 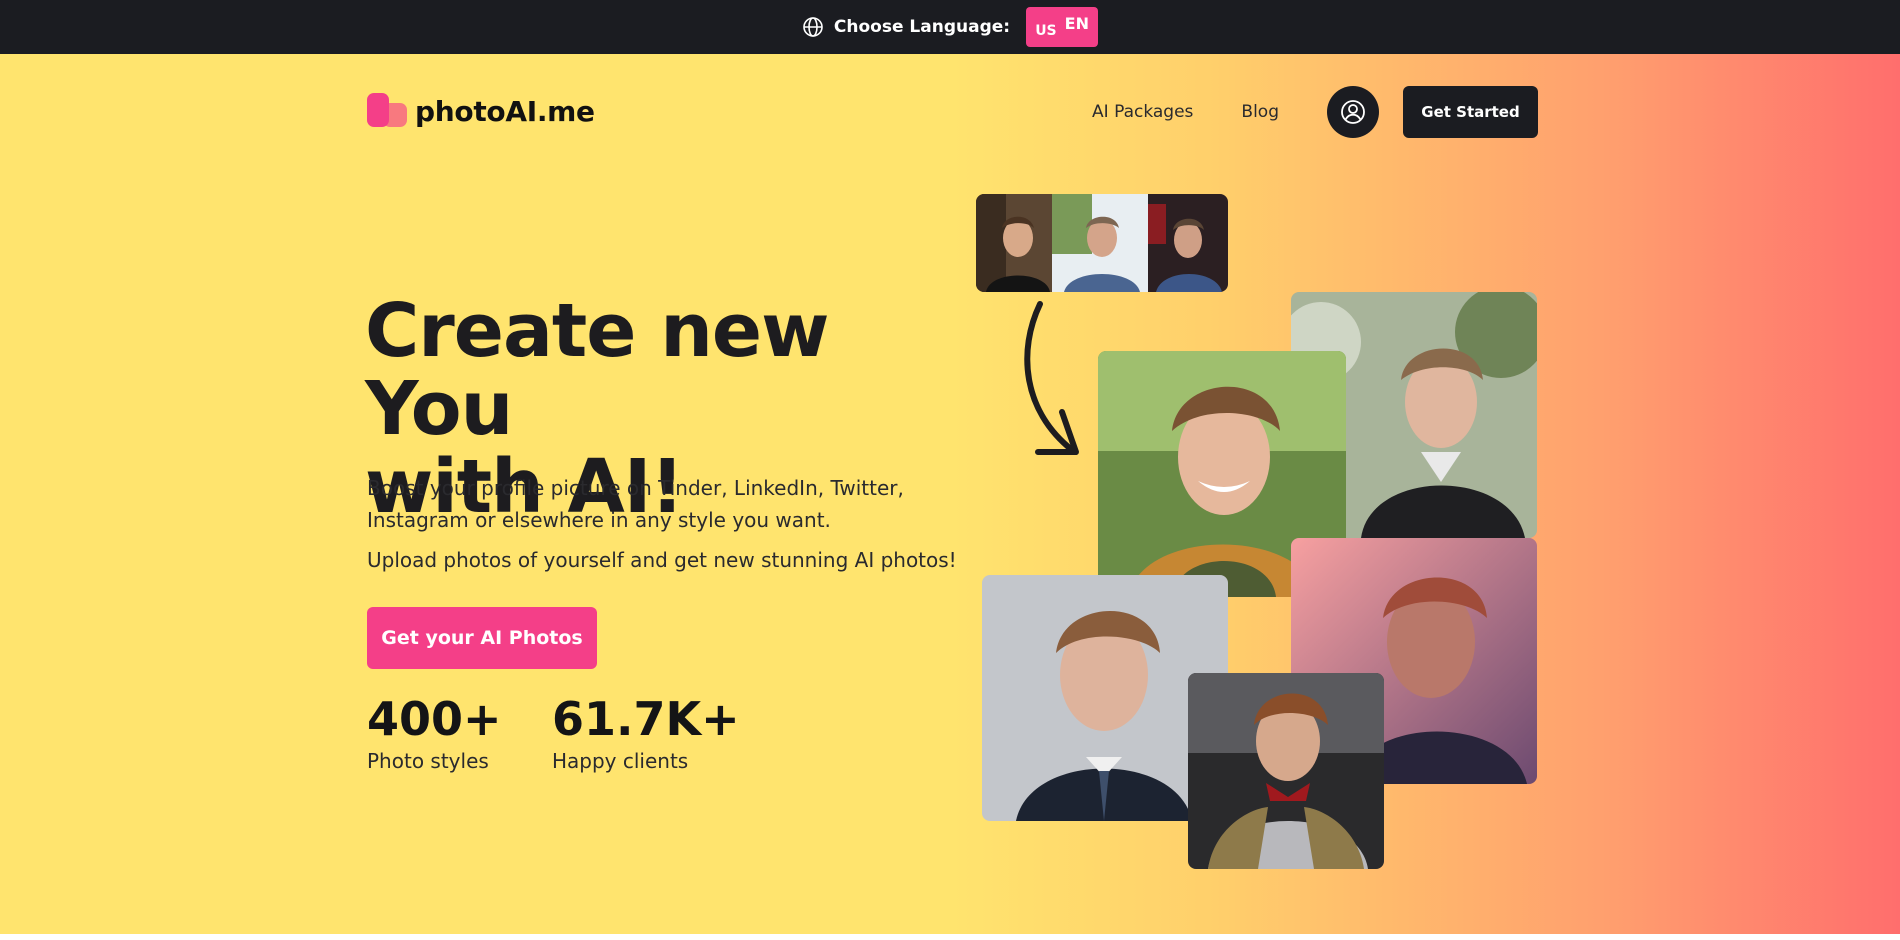 What do you see at coordinates (646, 719) in the screenshot?
I see `stat-value: 61.7K+` at bounding box center [646, 719].